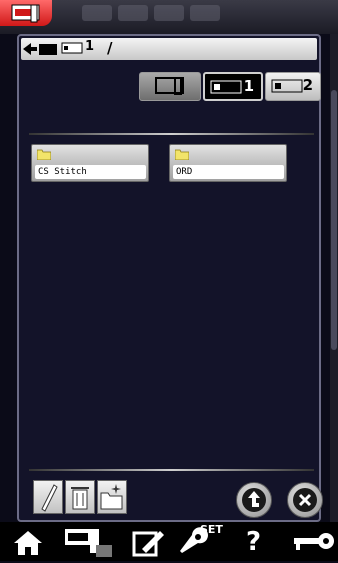 Image resolution: width=338 pixels, height=563 pixels. I want to click on machine-mode-tab, so click(26, 13).